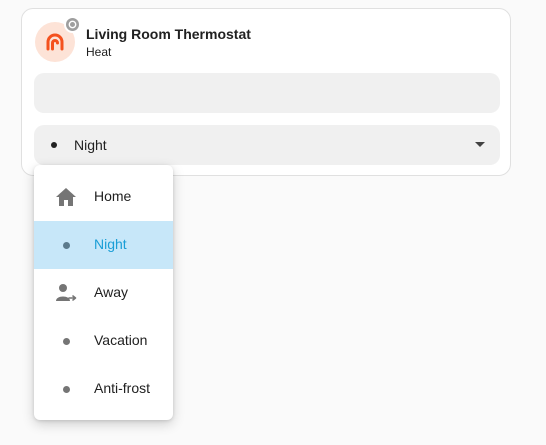 The image size is (546, 445). What do you see at coordinates (99, 52) in the screenshot?
I see `entity-state: Heat` at bounding box center [99, 52].